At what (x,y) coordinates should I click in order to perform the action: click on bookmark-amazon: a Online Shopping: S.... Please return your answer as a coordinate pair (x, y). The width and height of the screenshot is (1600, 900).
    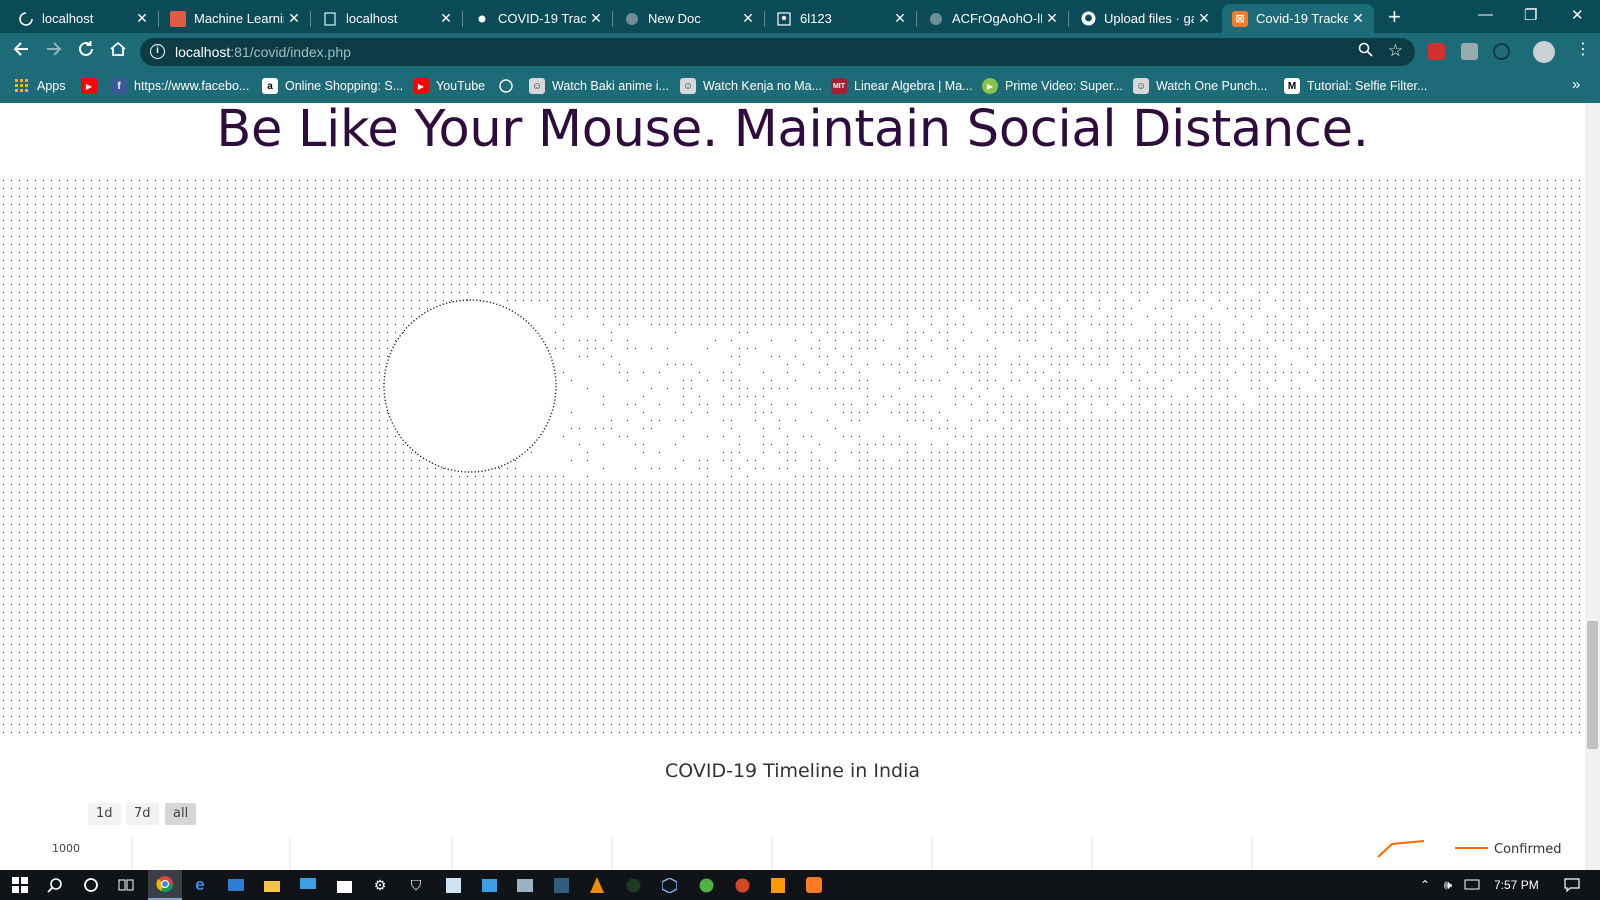
    Looking at the image, I should click on (332, 86).